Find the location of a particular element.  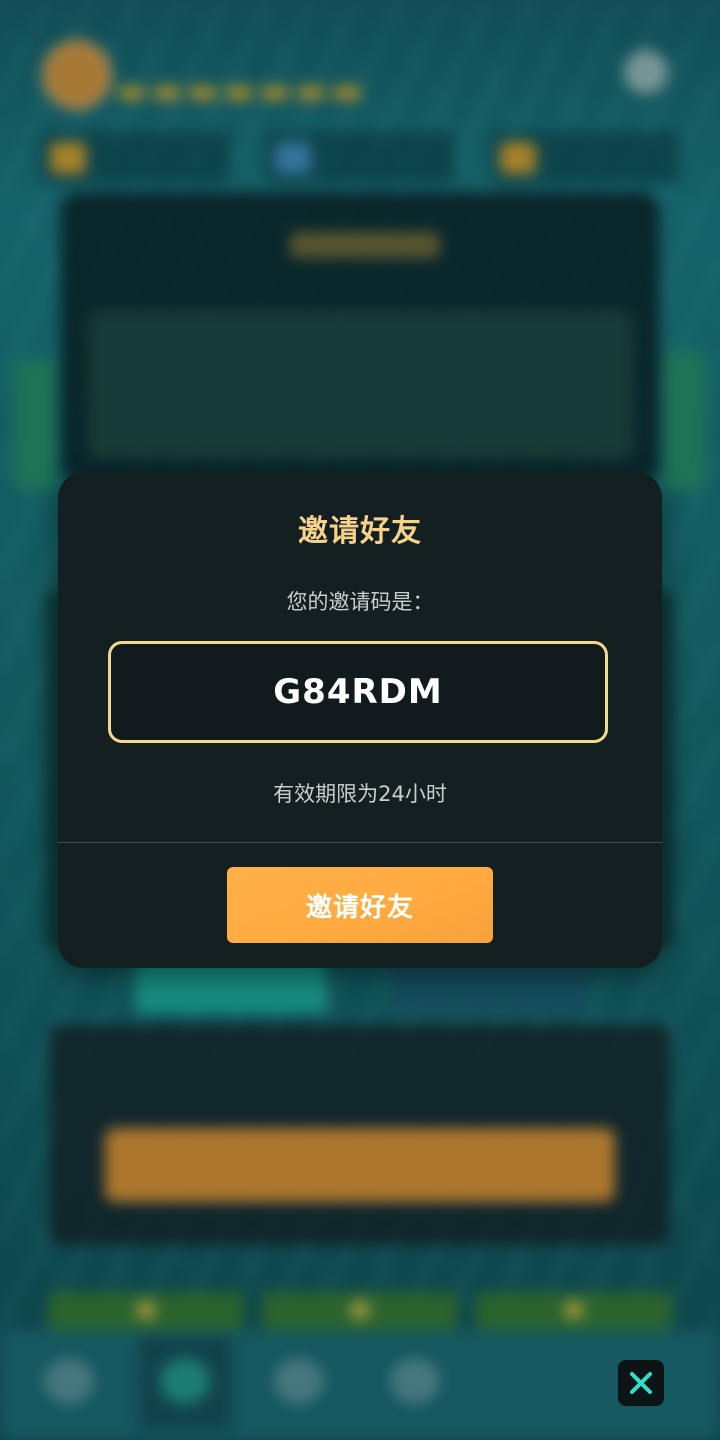

close-icon is located at coordinates (641, 1383).